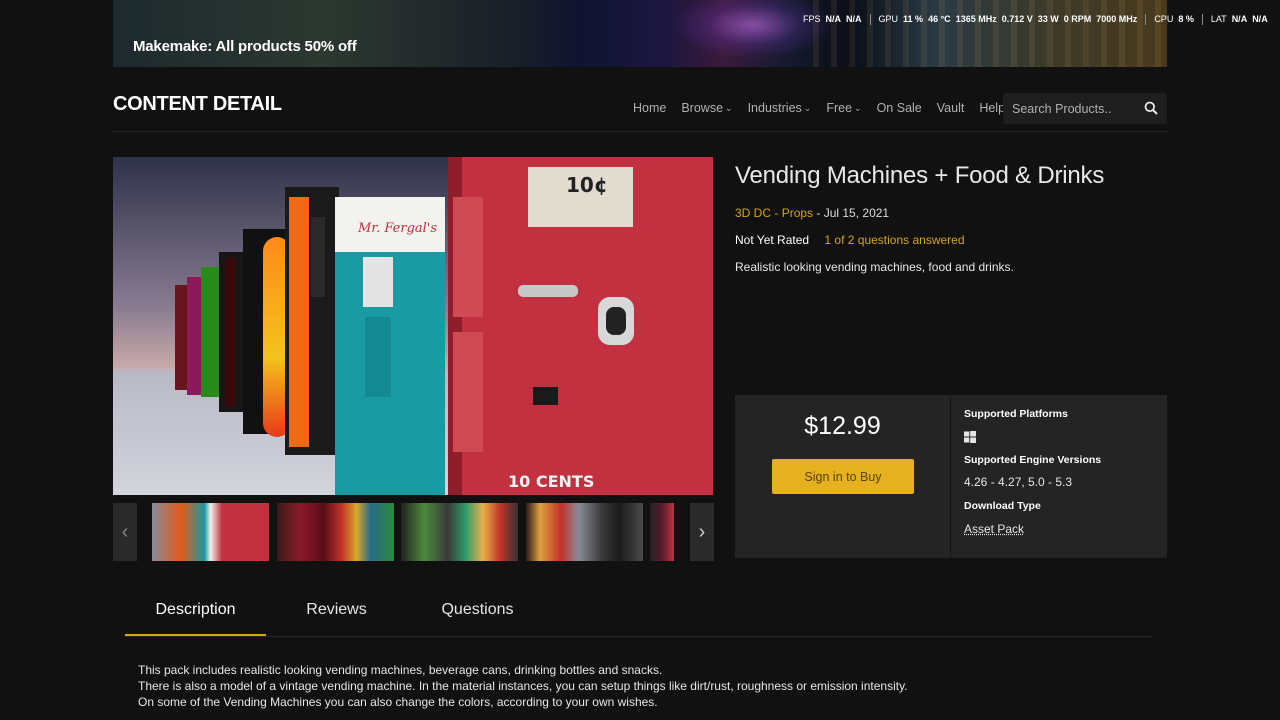  Describe the element at coordinates (640, 131) in the screenshot. I see `header-divider` at that location.